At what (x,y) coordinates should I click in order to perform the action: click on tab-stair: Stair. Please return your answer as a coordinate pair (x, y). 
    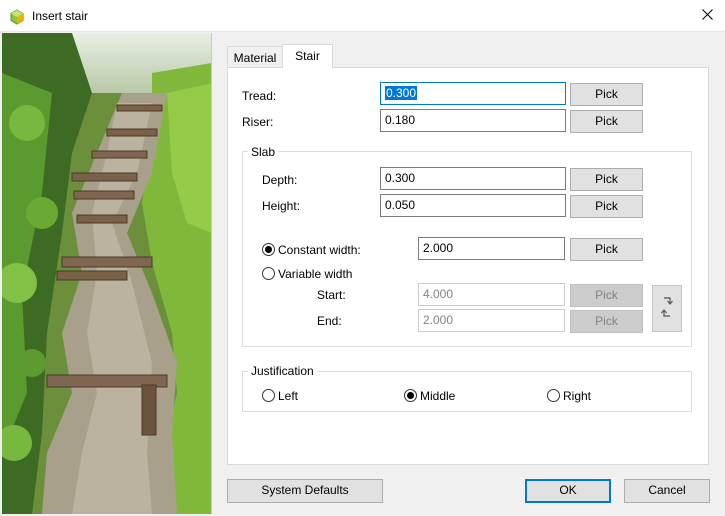
    Looking at the image, I should click on (307, 56).